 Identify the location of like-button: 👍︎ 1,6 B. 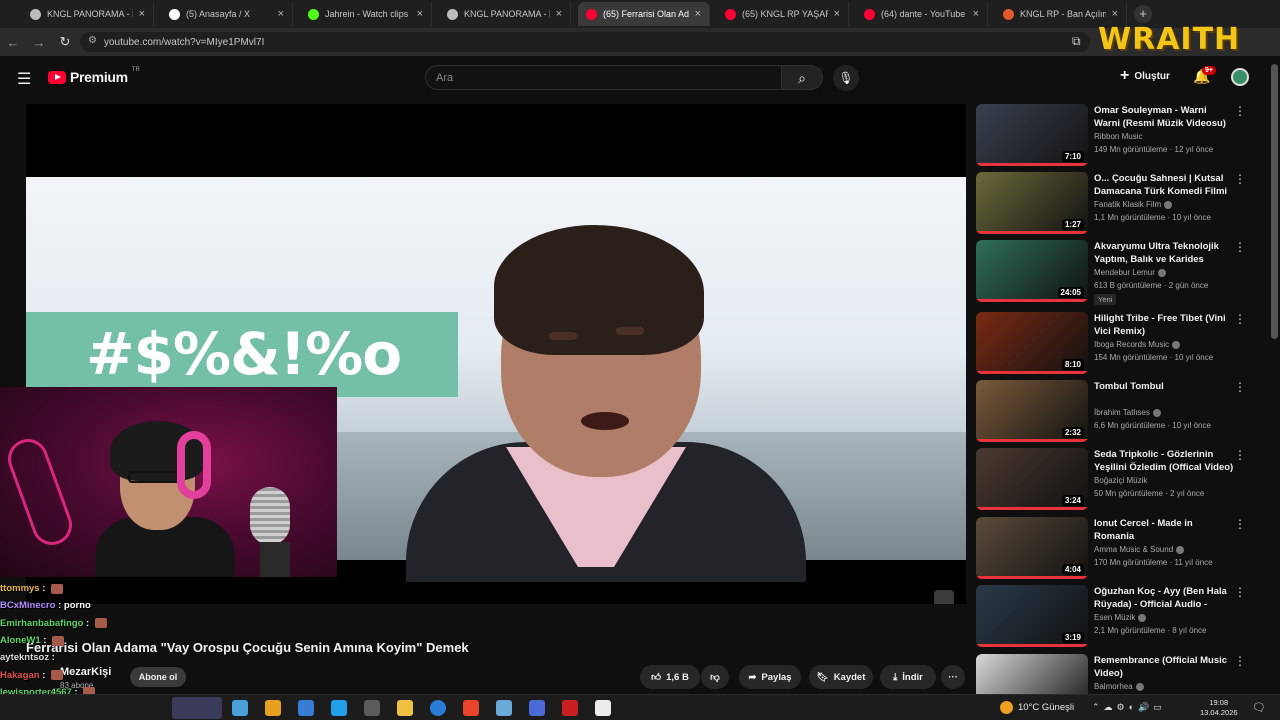
(670, 677).